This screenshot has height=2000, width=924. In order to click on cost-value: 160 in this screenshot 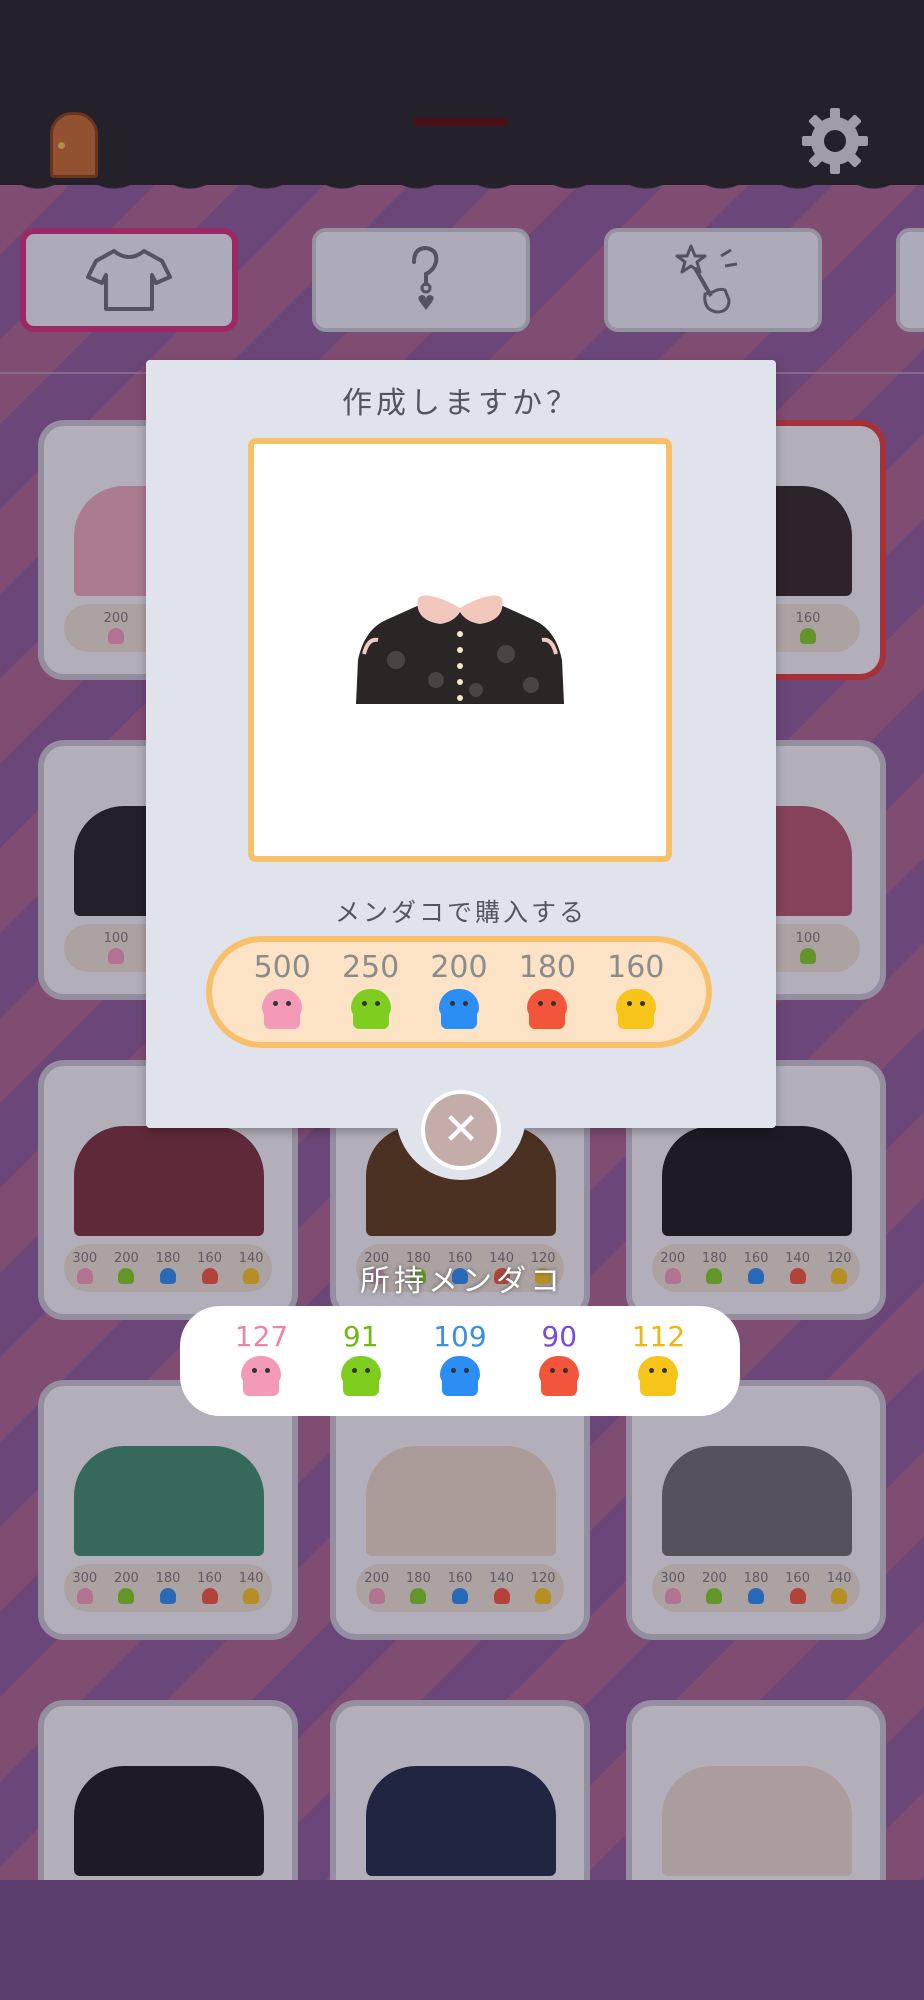, I will do `click(636, 967)`.